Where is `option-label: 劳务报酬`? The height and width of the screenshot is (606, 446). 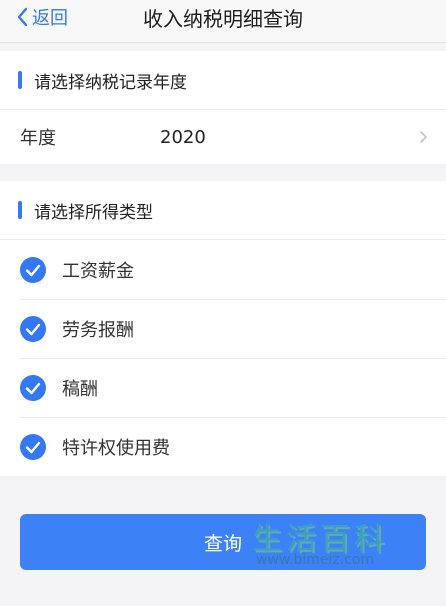 option-label: 劳务报酬 is located at coordinates (98, 330).